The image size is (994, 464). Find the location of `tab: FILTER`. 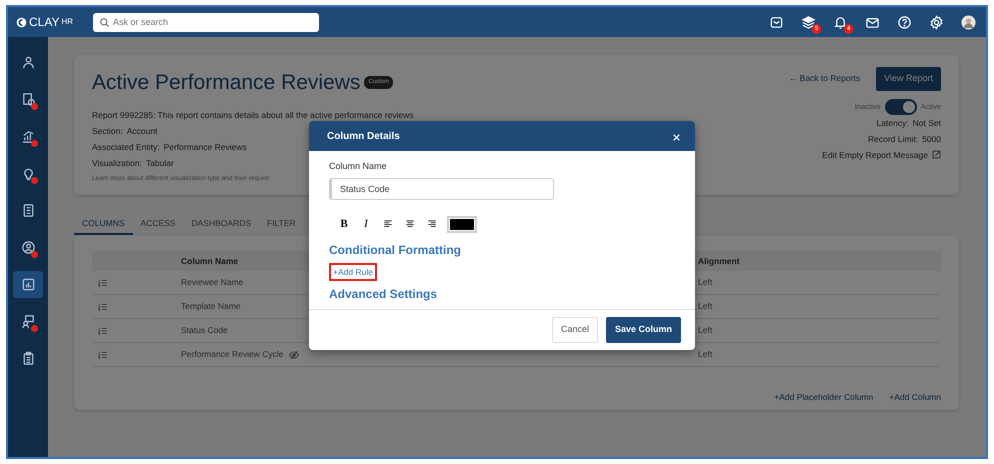

tab: FILTER is located at coordinates (281, 224).